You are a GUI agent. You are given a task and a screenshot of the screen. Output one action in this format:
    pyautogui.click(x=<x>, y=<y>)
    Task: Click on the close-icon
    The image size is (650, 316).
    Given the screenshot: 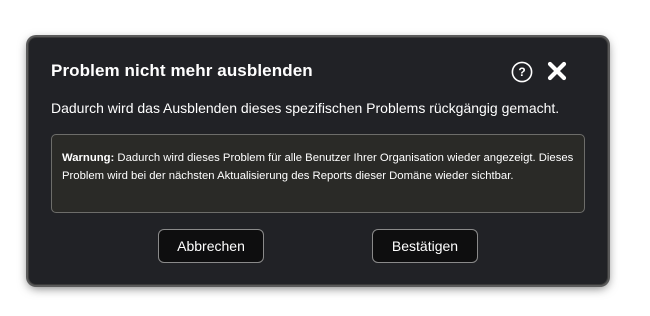 What is the action you would take?
    pyautogui.click(x=557, y=71)
    